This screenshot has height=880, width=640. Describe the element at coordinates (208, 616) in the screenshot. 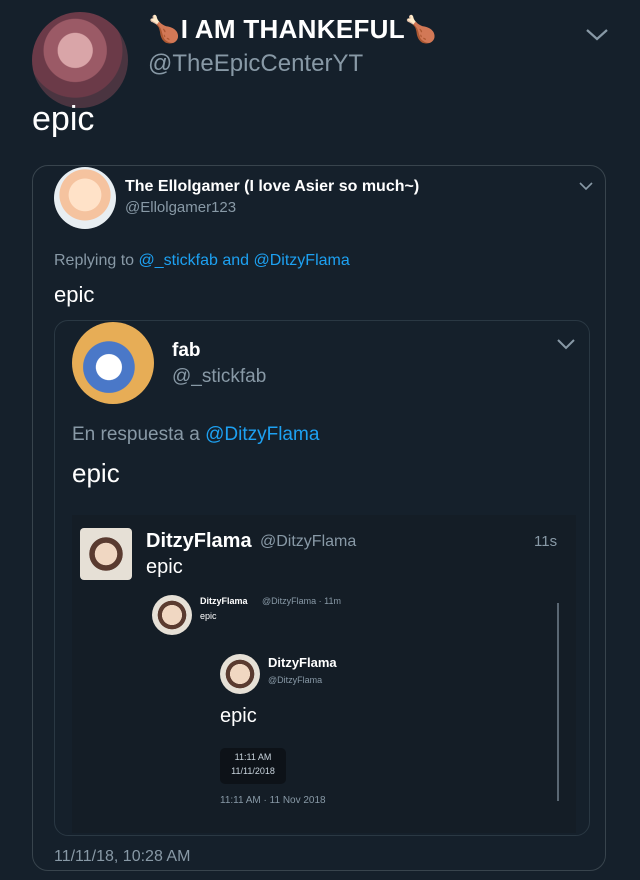

I see `screenshot-nested-text: epic` at that location.